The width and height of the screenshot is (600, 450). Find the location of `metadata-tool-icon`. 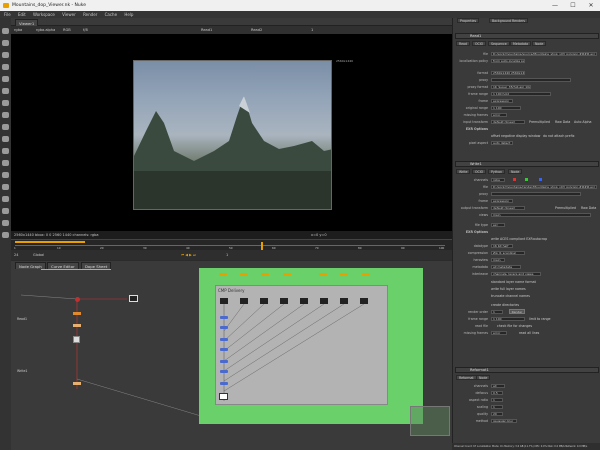

metadata-tool-icon is located at coordinates (5, 163).